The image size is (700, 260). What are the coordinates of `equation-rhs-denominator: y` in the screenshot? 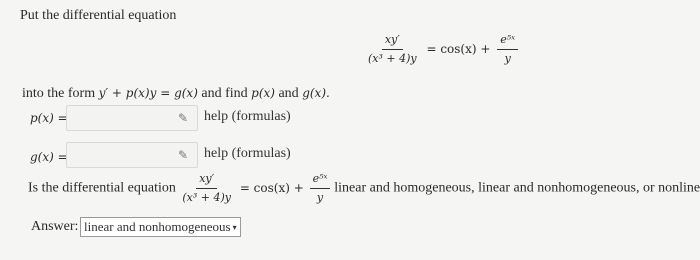 It's located at (507, 58).